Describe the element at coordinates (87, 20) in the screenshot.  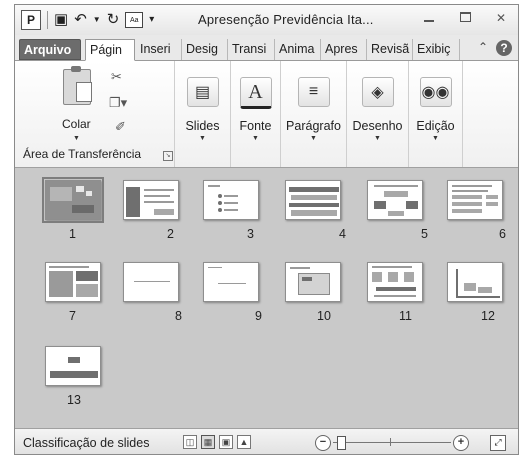
I see `quick-access-toolbar: P ▣ ↶ ▼ ↻ Aa ▾` at that location.